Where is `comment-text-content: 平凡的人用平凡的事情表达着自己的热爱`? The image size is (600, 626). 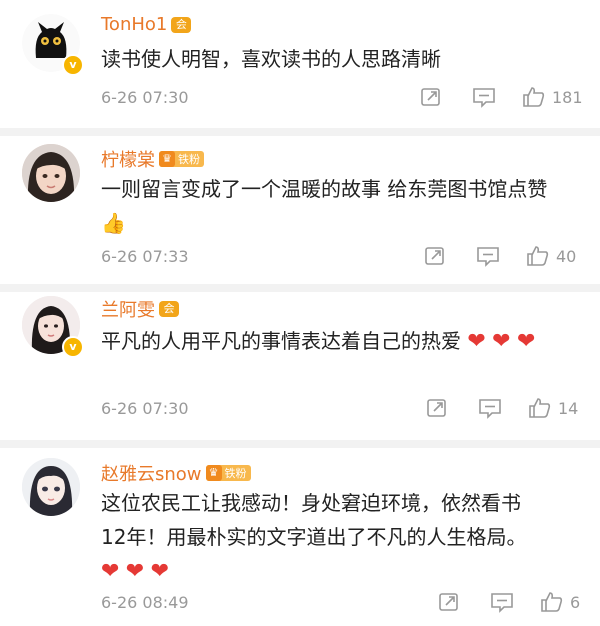 comment-text-content: 平凡的人用平凡的事情表达着自己的热爱 is located at coordinates (281, 341).